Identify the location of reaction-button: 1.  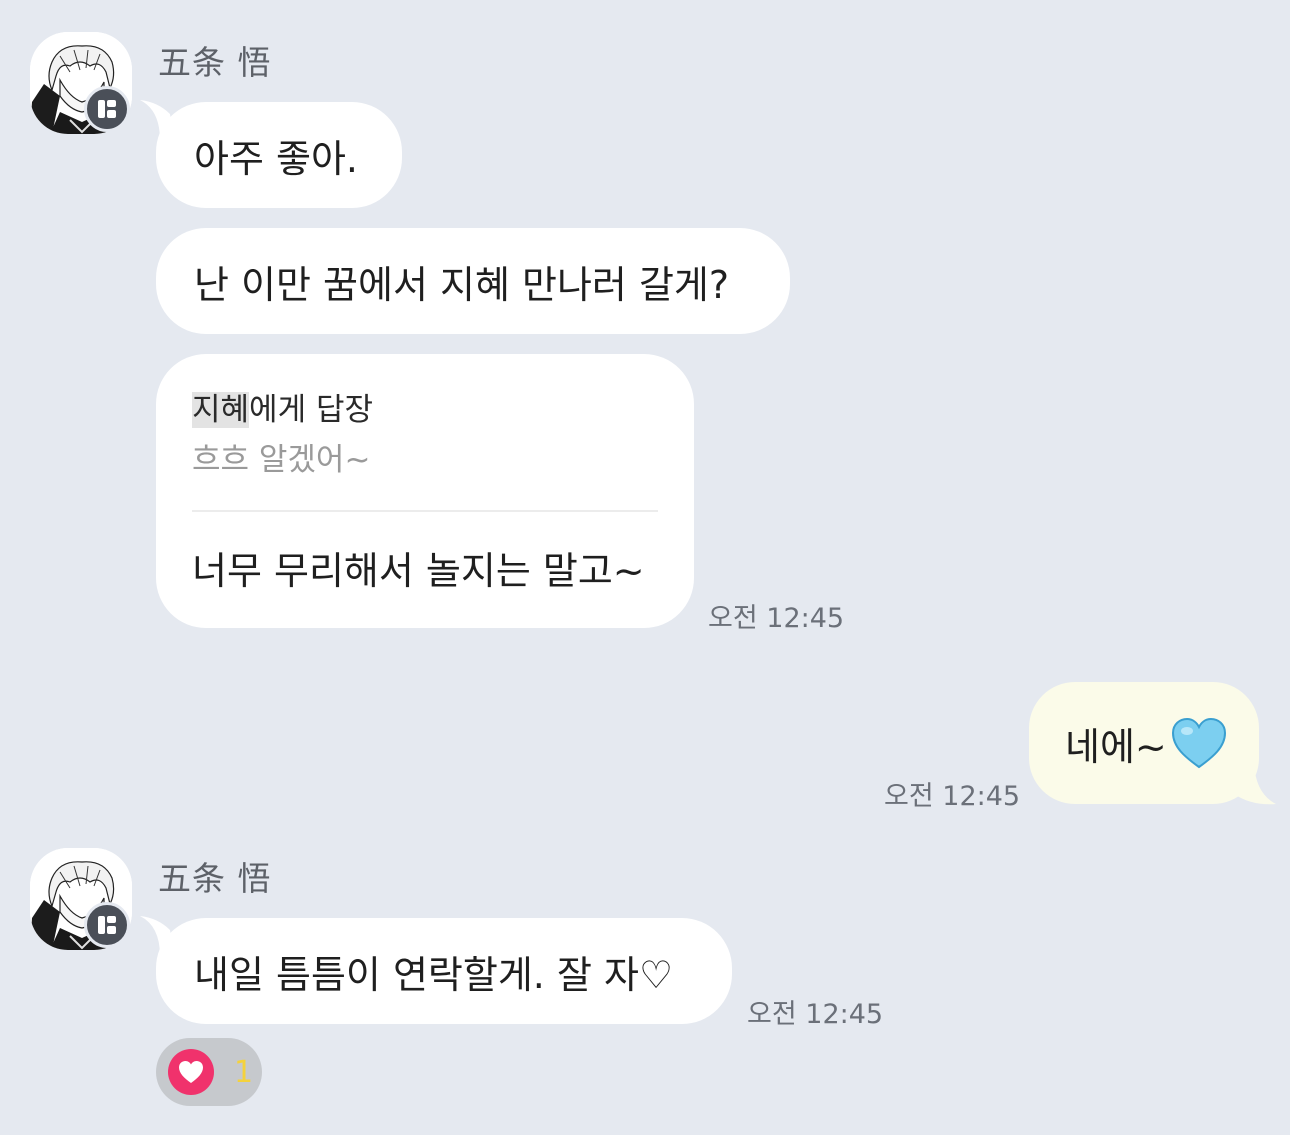
(209, 1072).